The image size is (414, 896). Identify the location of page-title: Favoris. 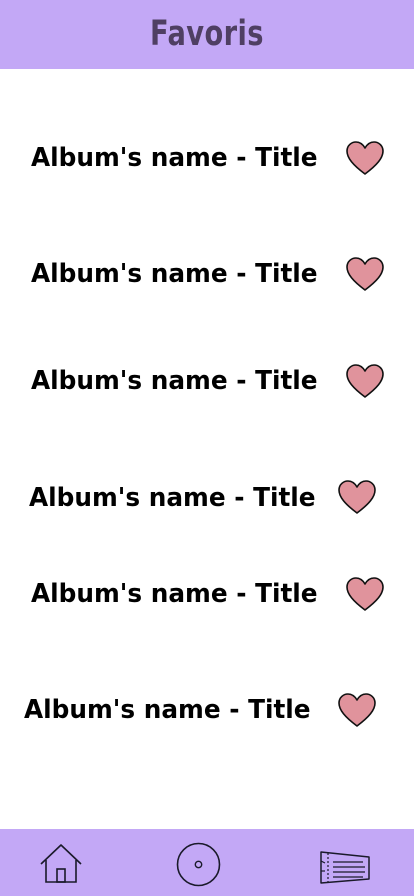
(207, 33).